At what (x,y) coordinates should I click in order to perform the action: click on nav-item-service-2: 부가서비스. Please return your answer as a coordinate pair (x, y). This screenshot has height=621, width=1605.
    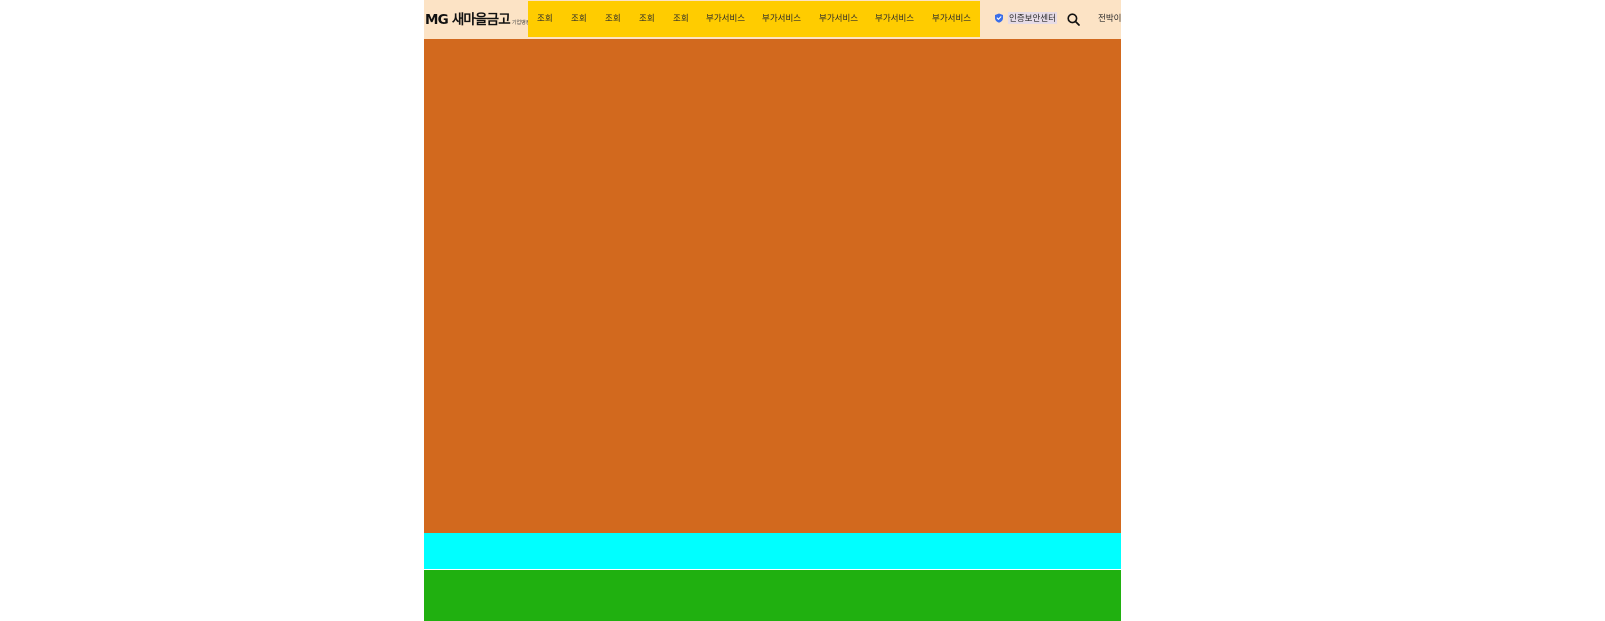
    Looking at the image, I should click on (781, 19).